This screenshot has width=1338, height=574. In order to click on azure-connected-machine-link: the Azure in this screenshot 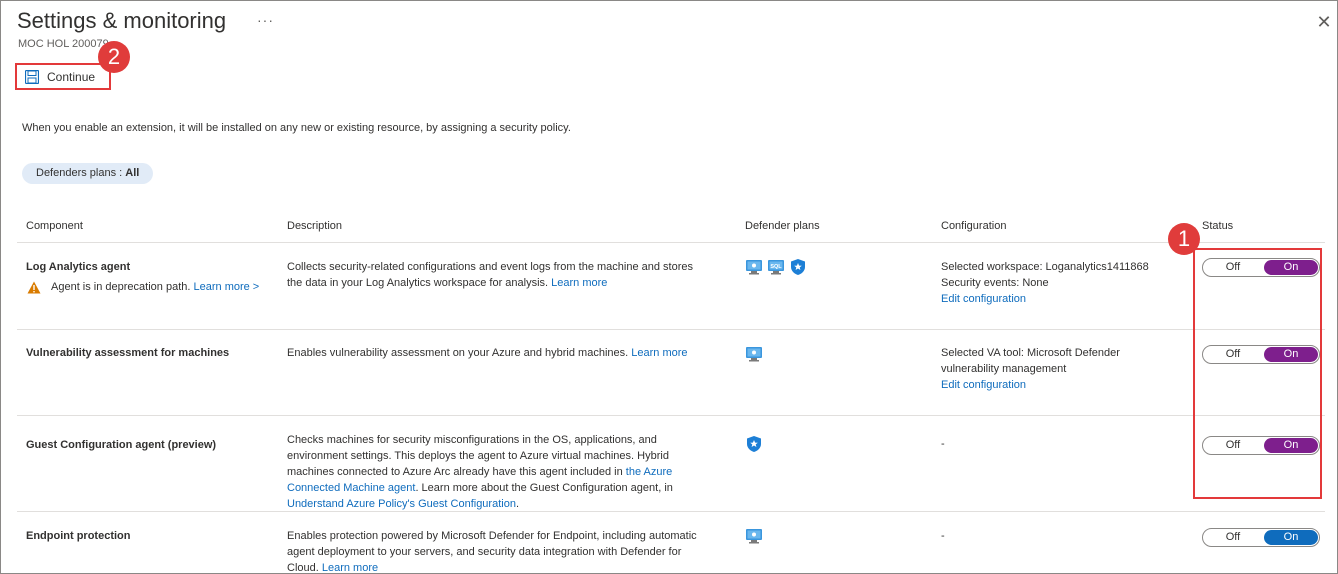, I will do `click(649, 472)`.